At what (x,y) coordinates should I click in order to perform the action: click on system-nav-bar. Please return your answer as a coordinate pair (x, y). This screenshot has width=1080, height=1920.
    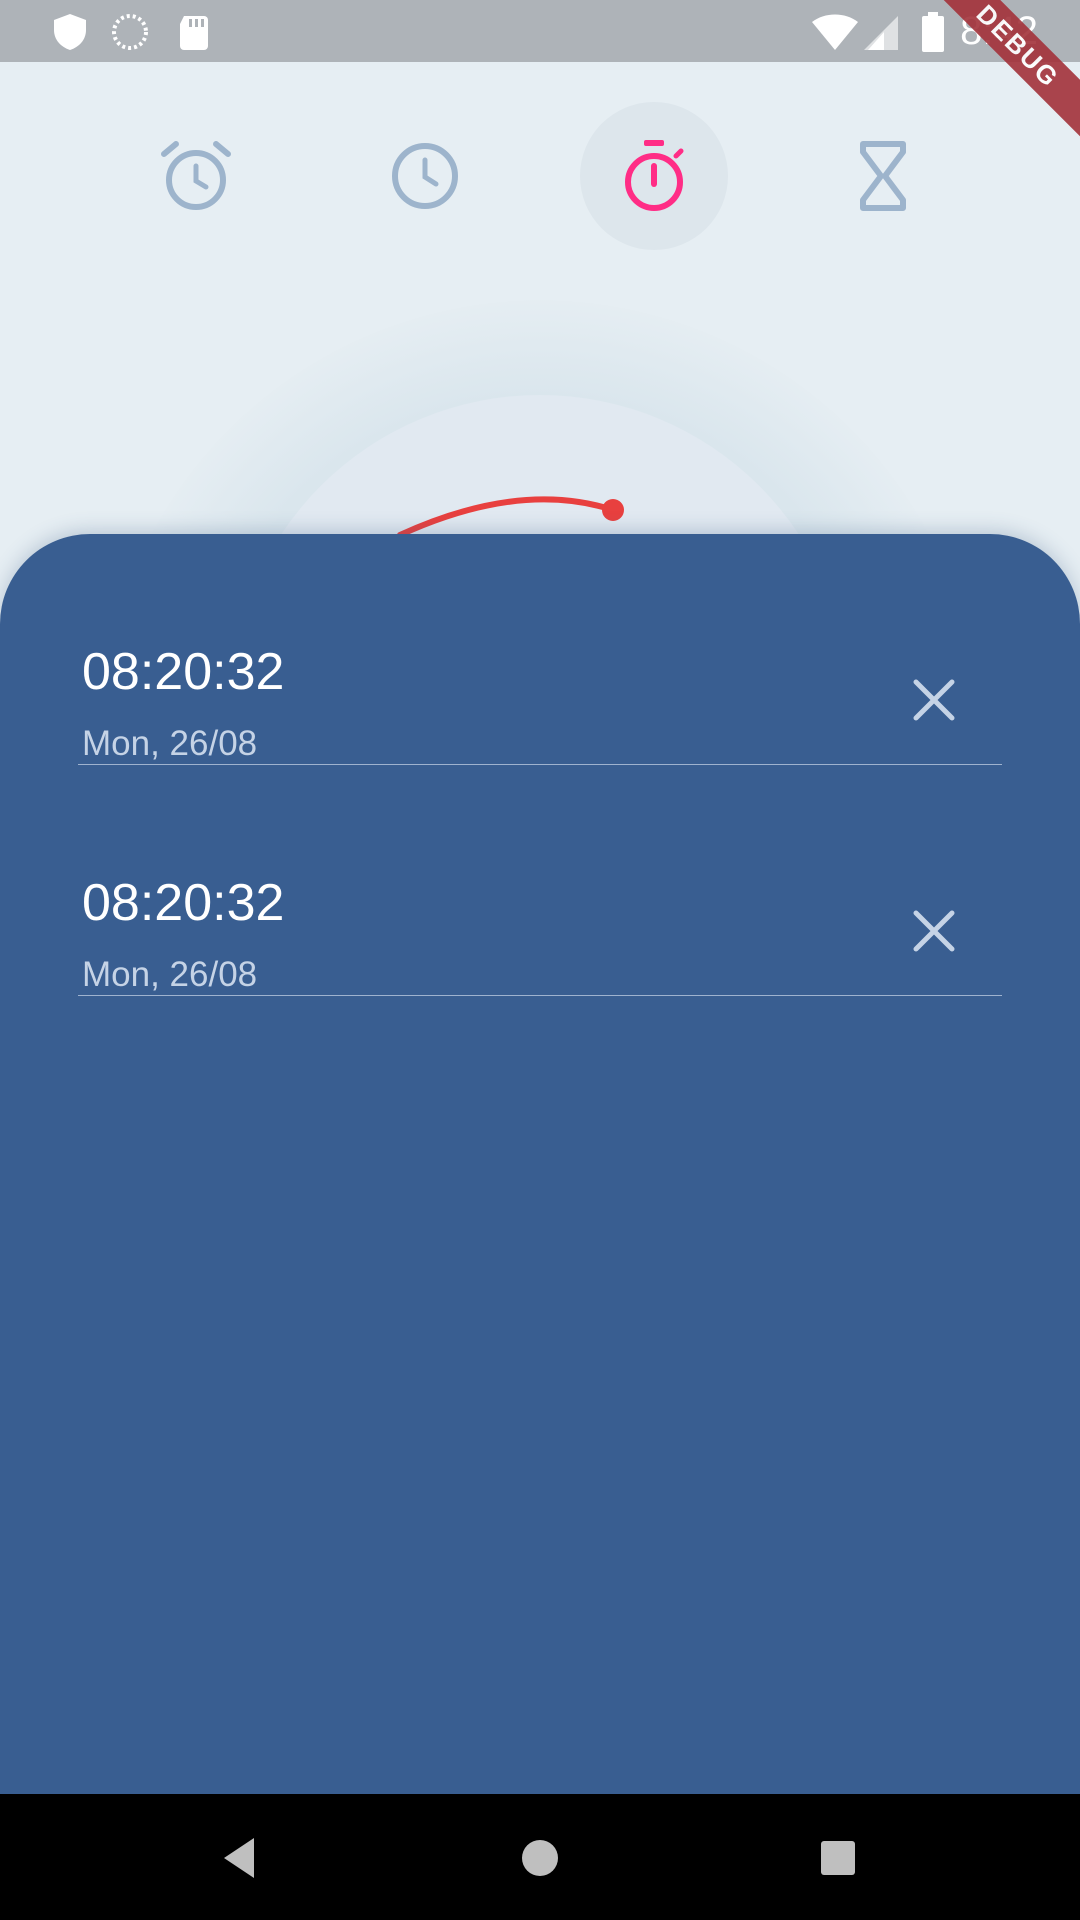
    Looking at the image, I should click on (540, 1857).